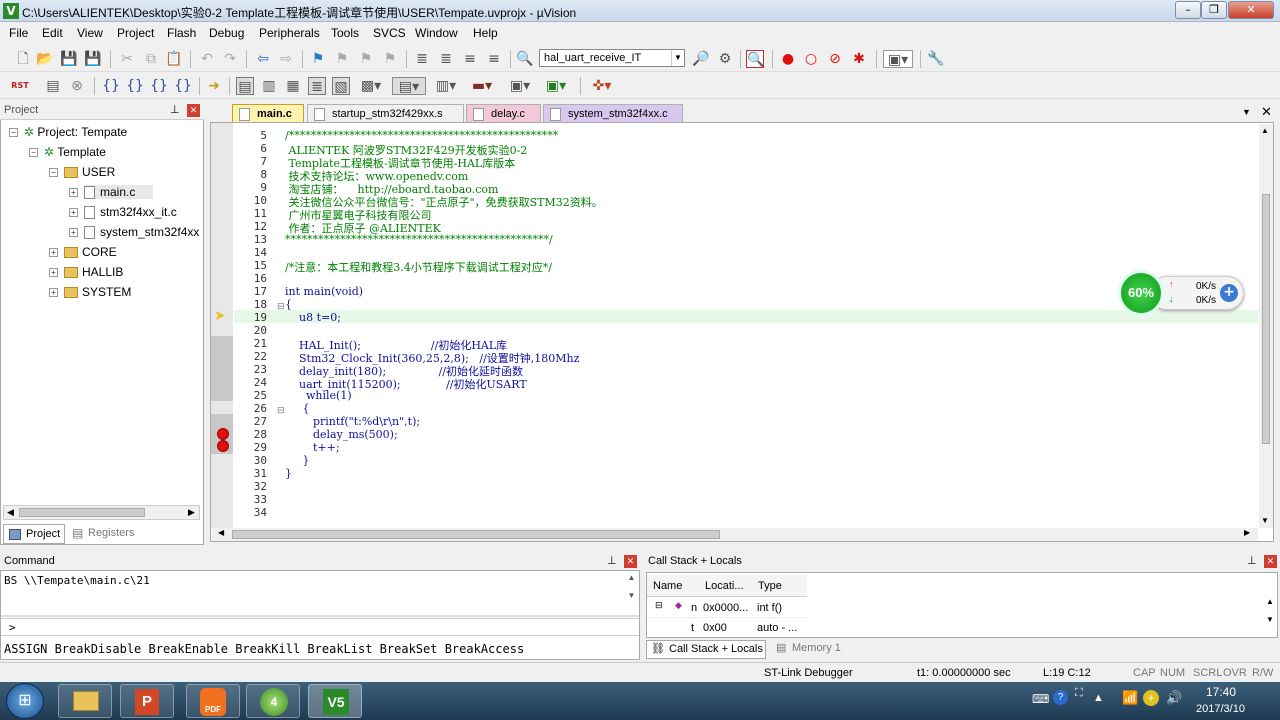 The width and height of the screenshot is (1280, 720). I want to click on command-vscrollbar: ▲ ▼, so click(631, 593).